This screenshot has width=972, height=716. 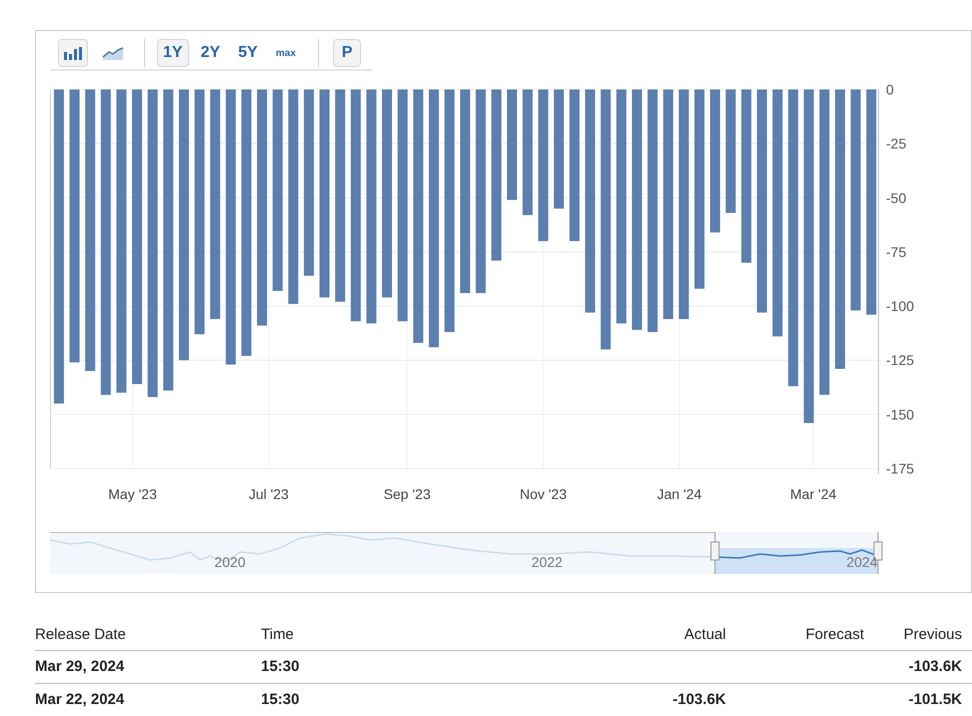 What do you see at coordinates (896, 144) in the screenshot?
I see `y-axis-label: -25` at bounding box center [896, 144].